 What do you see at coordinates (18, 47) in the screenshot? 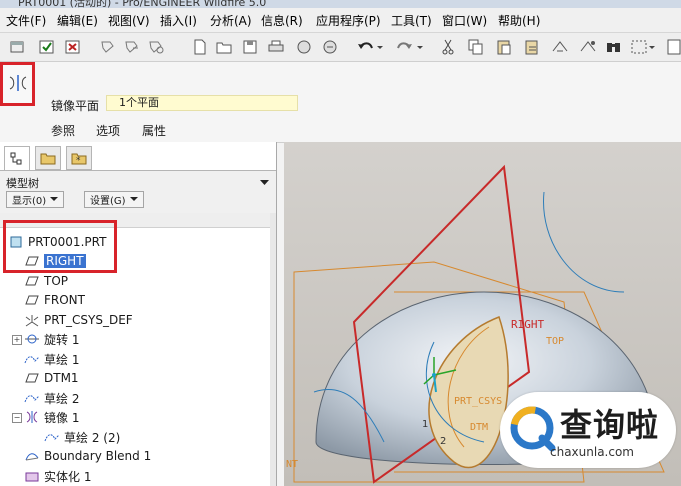
I see `new-window-icon` at bounding box center [18, 47].